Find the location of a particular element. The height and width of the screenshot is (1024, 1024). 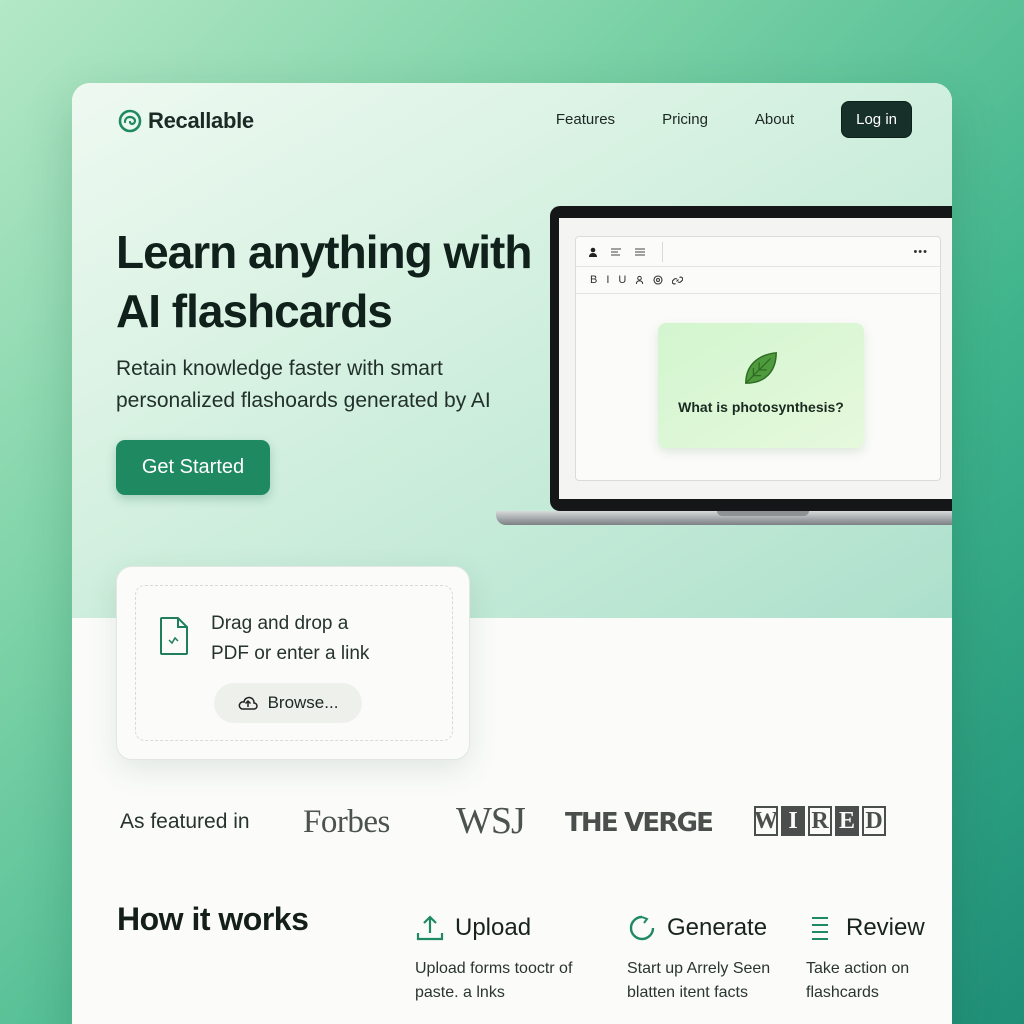

underline-button: U is located at coordinates (622, 280).